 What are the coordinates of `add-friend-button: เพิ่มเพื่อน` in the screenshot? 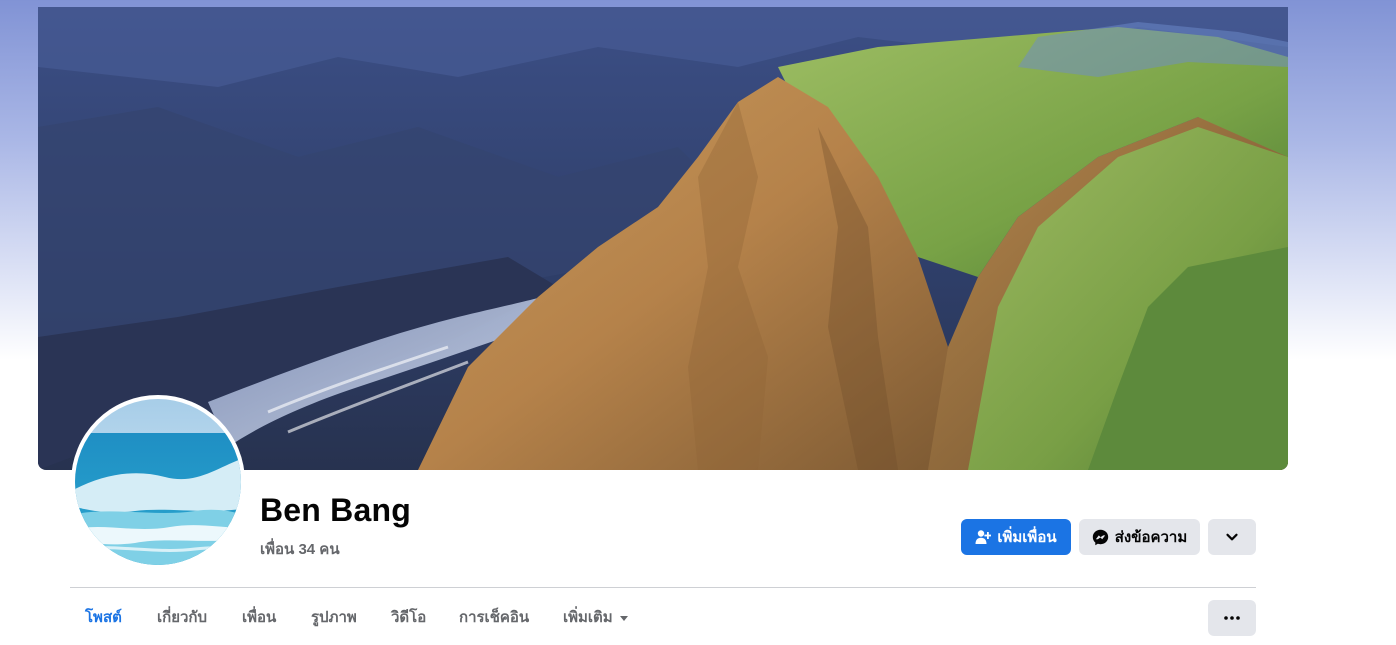 It's located at (1016, 537).